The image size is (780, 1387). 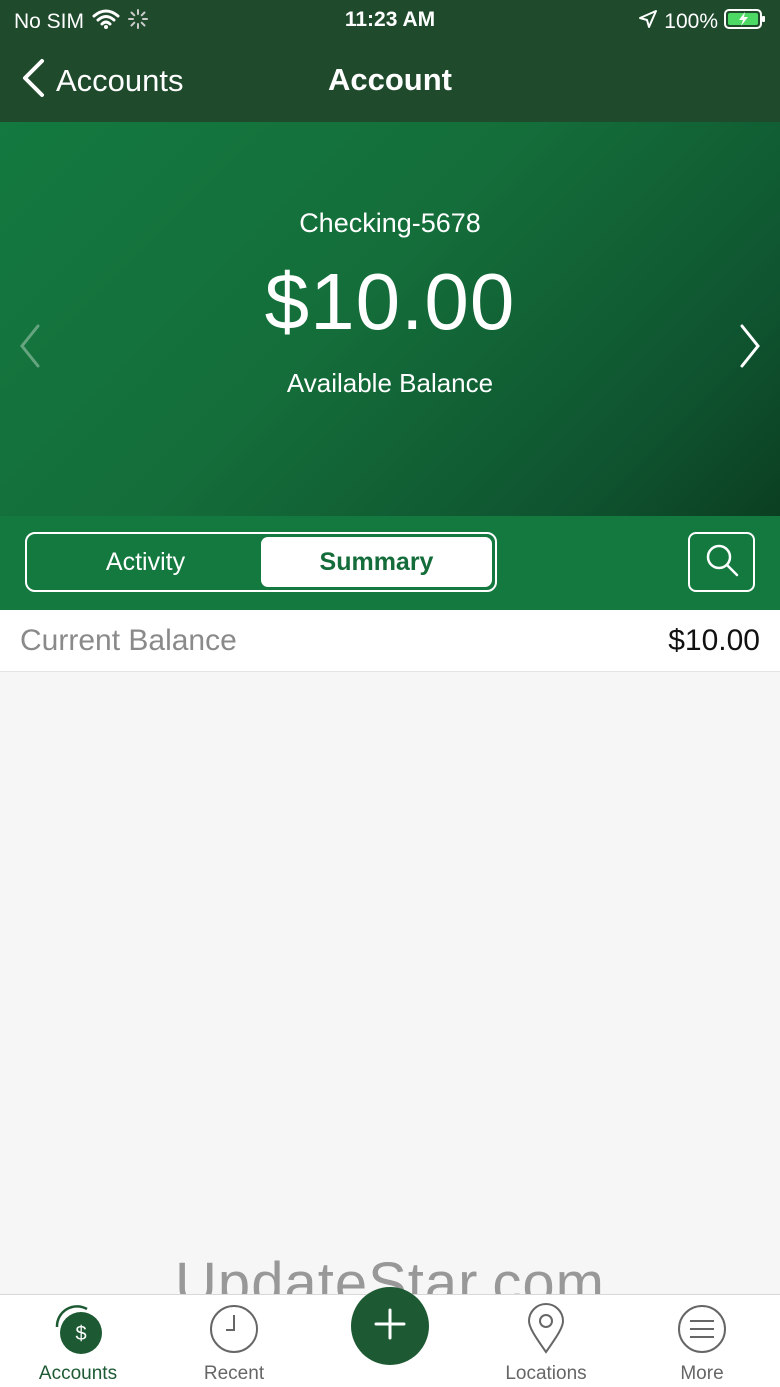 What do you see at coordinates (745, 22) in the screenshot?
I see `battery-charging-icon` at bounding box center [745, 22].